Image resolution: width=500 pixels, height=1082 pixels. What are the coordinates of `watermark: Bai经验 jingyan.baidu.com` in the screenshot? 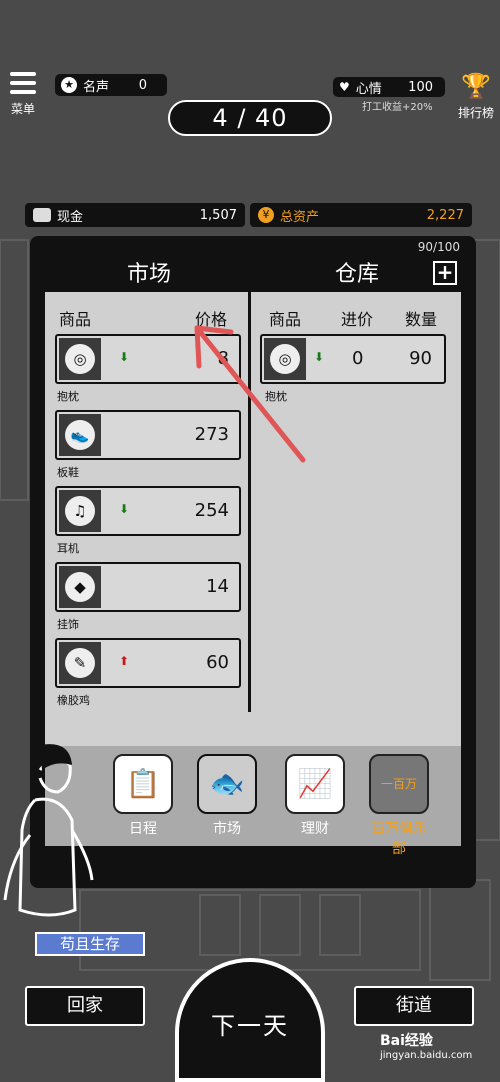 It's located at (440, 1056).